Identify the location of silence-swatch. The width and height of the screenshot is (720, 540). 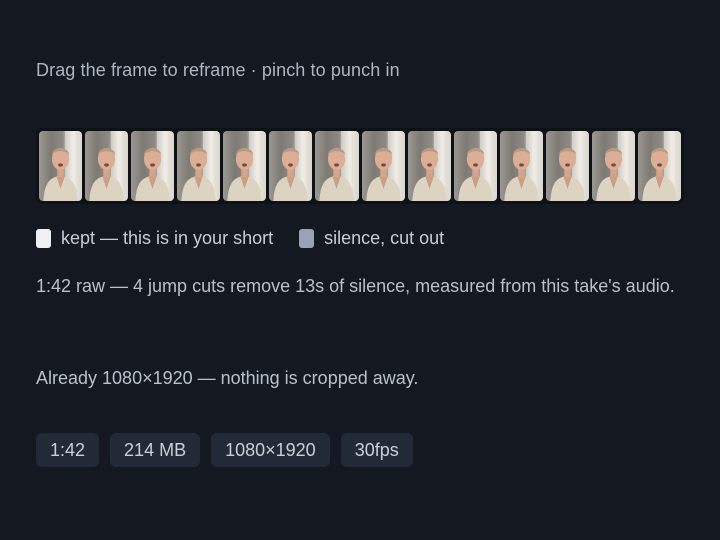
(307, 238).